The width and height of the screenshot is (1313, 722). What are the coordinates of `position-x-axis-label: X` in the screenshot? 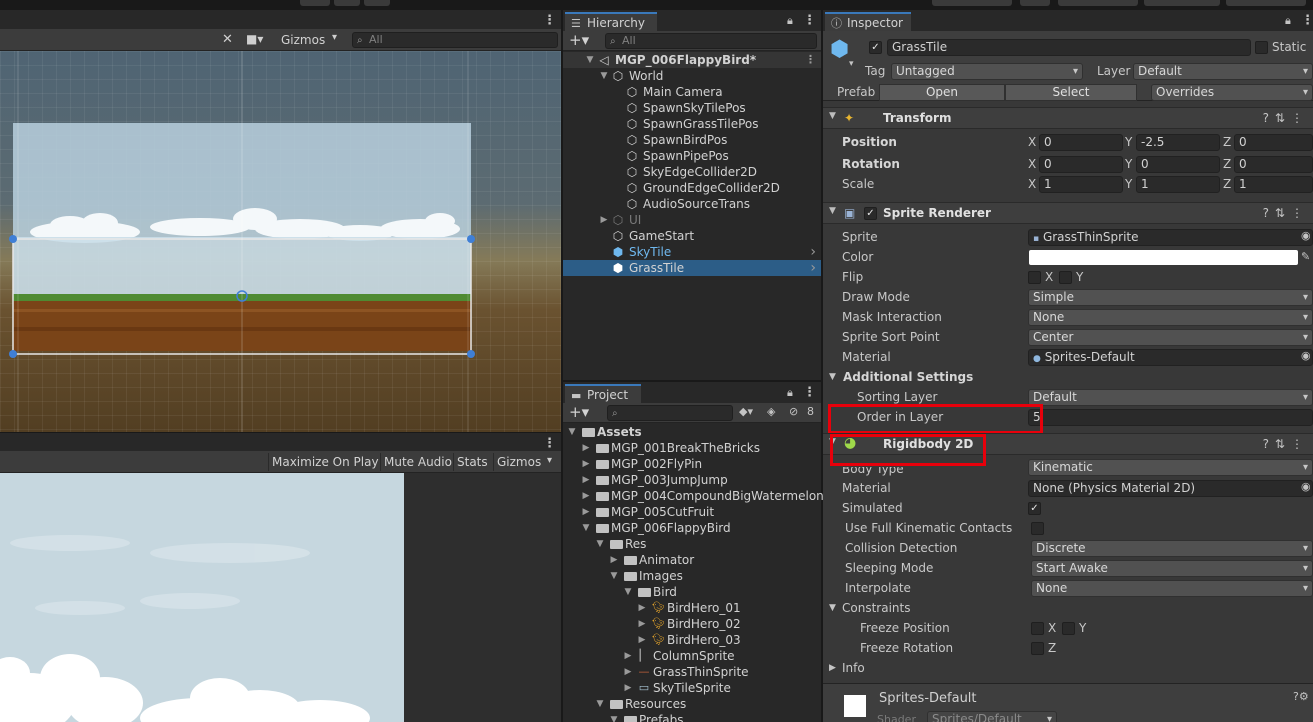 It's located at (1032, 142).